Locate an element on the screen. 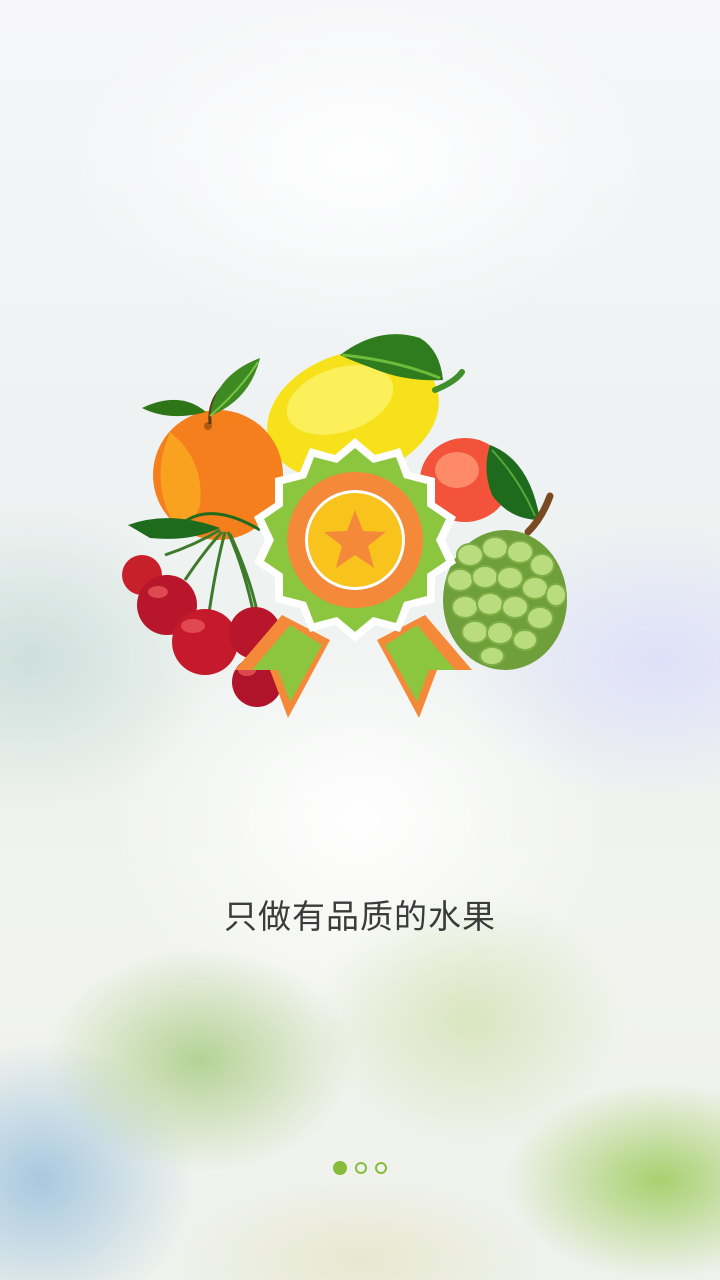  onboarding-tagline: 只做有品质的水果 is located at coordinates (360, 916).